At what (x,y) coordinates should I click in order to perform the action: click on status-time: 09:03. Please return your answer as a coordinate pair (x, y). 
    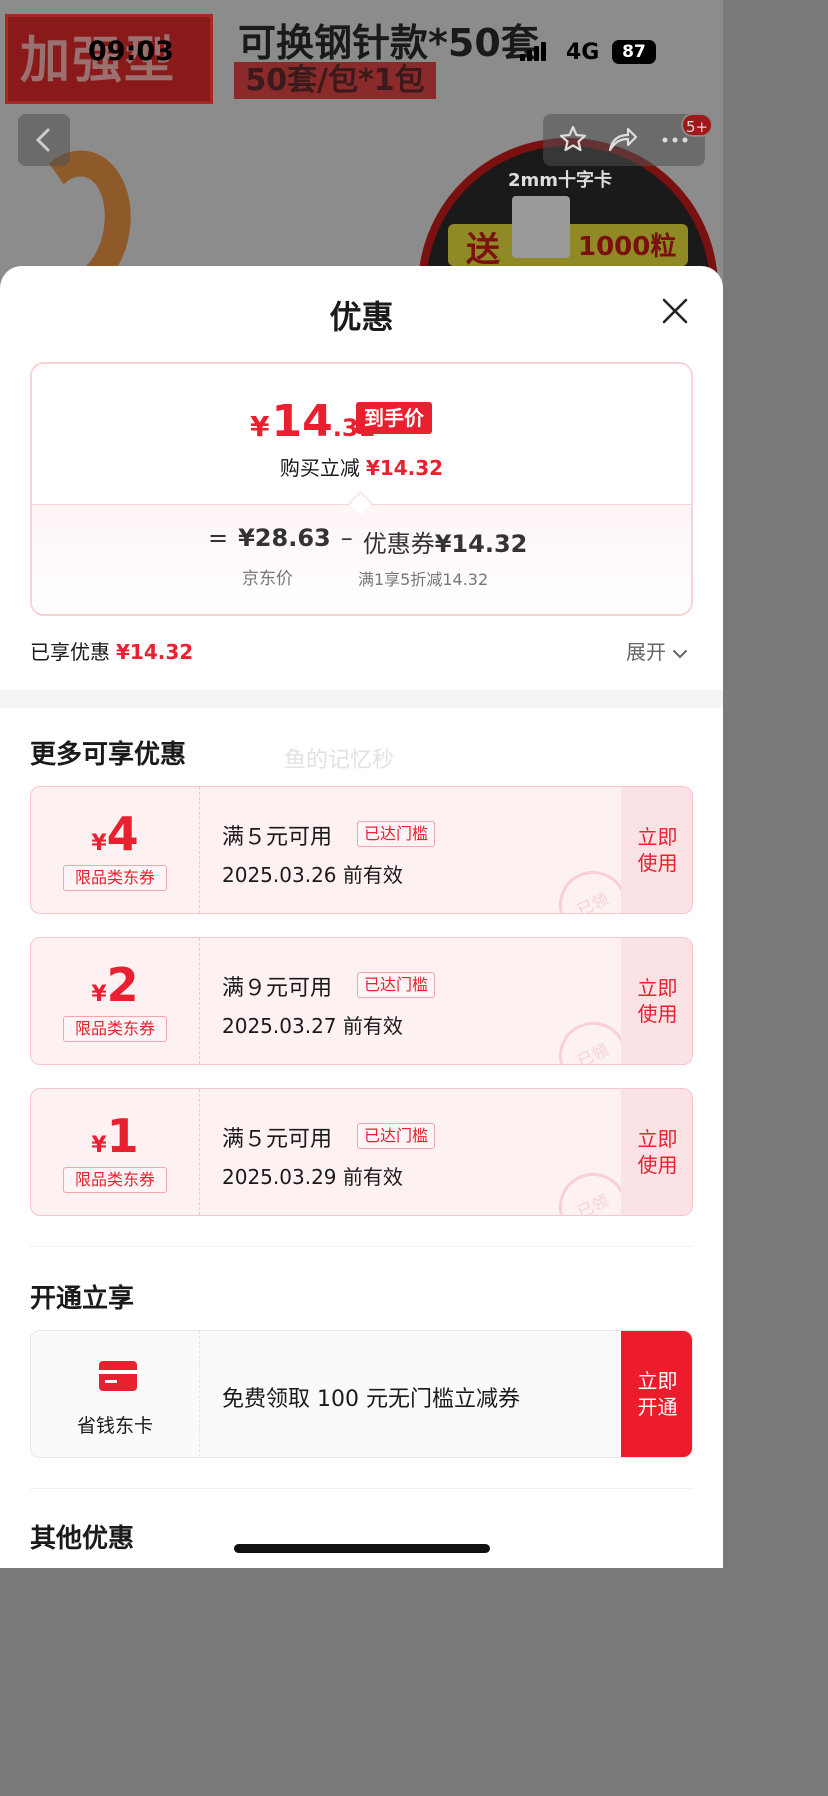
    Looking at the image, I should click on (131, 51).